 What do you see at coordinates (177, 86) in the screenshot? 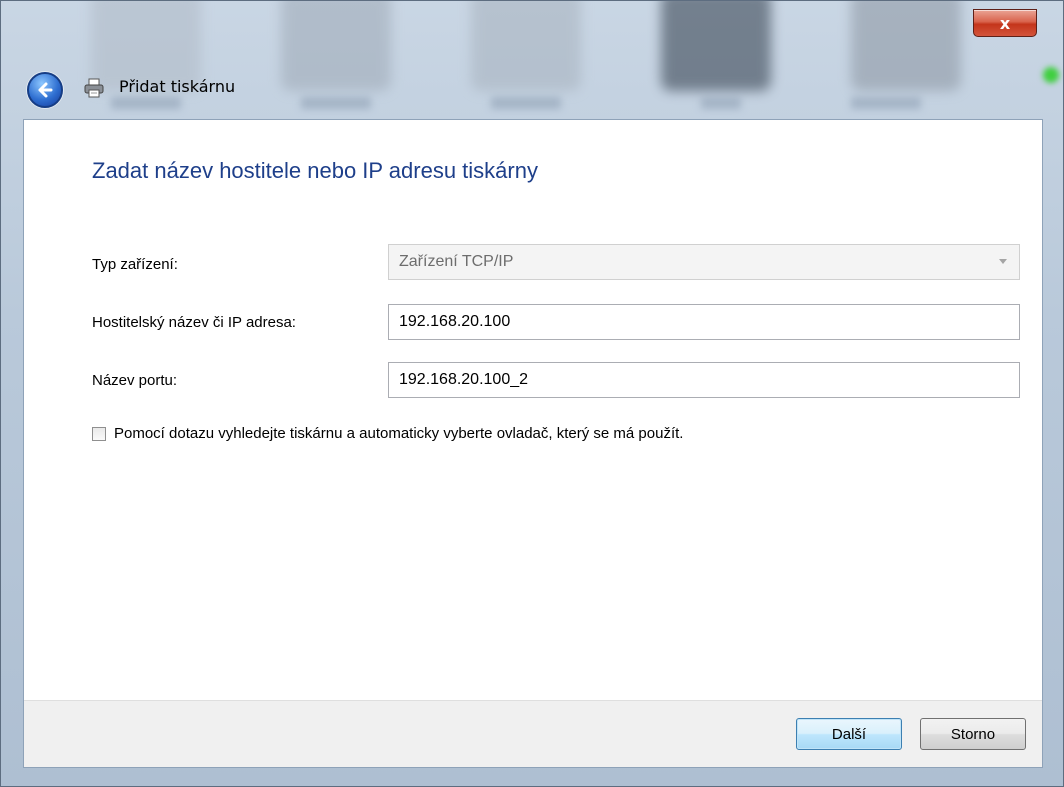
I see `window-title: Přidat tiskárnu` at bounding box center [177, 86].